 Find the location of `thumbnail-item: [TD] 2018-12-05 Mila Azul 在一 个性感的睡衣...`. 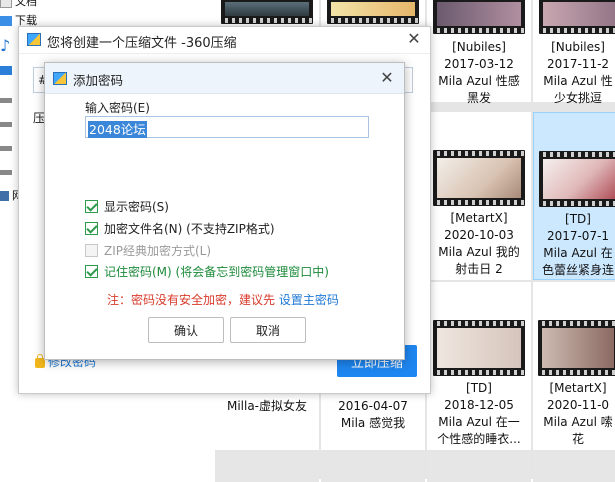

thumbnail-item: [TD] 2018-12-05 Mila Azul 在一 个性感的睡衣... is located at coordinates (479, 366).